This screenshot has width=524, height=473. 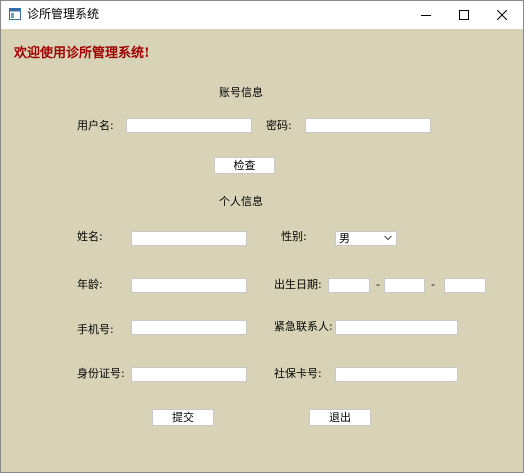 I want to click on maximize-button, so click(x=464, y=15).